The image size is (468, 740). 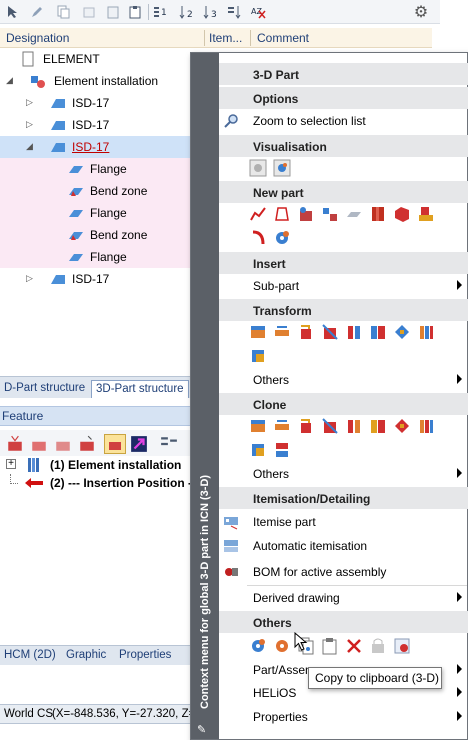 What do you see at coordinates (33, 465) in the screenshot?
I see `installation-feature-icon` at bounding box center [33, 465].